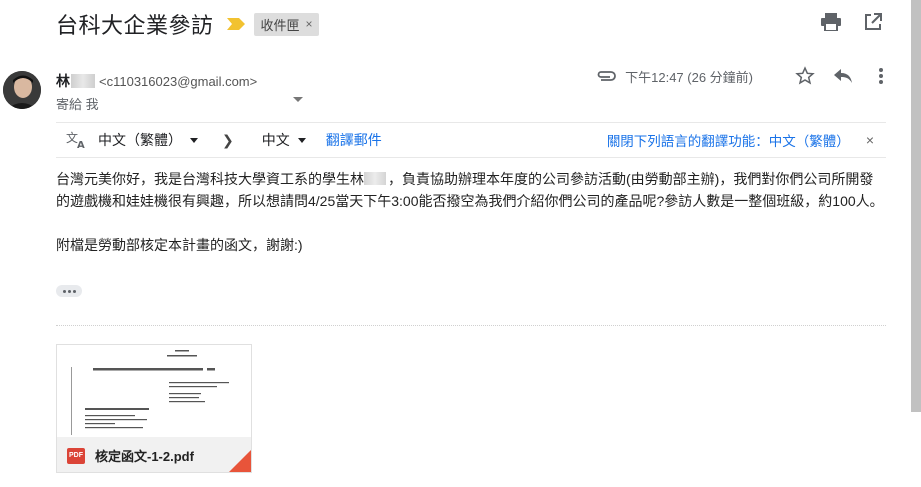  I want to click on pdf-file-icon: PDF, so click(76, 455).